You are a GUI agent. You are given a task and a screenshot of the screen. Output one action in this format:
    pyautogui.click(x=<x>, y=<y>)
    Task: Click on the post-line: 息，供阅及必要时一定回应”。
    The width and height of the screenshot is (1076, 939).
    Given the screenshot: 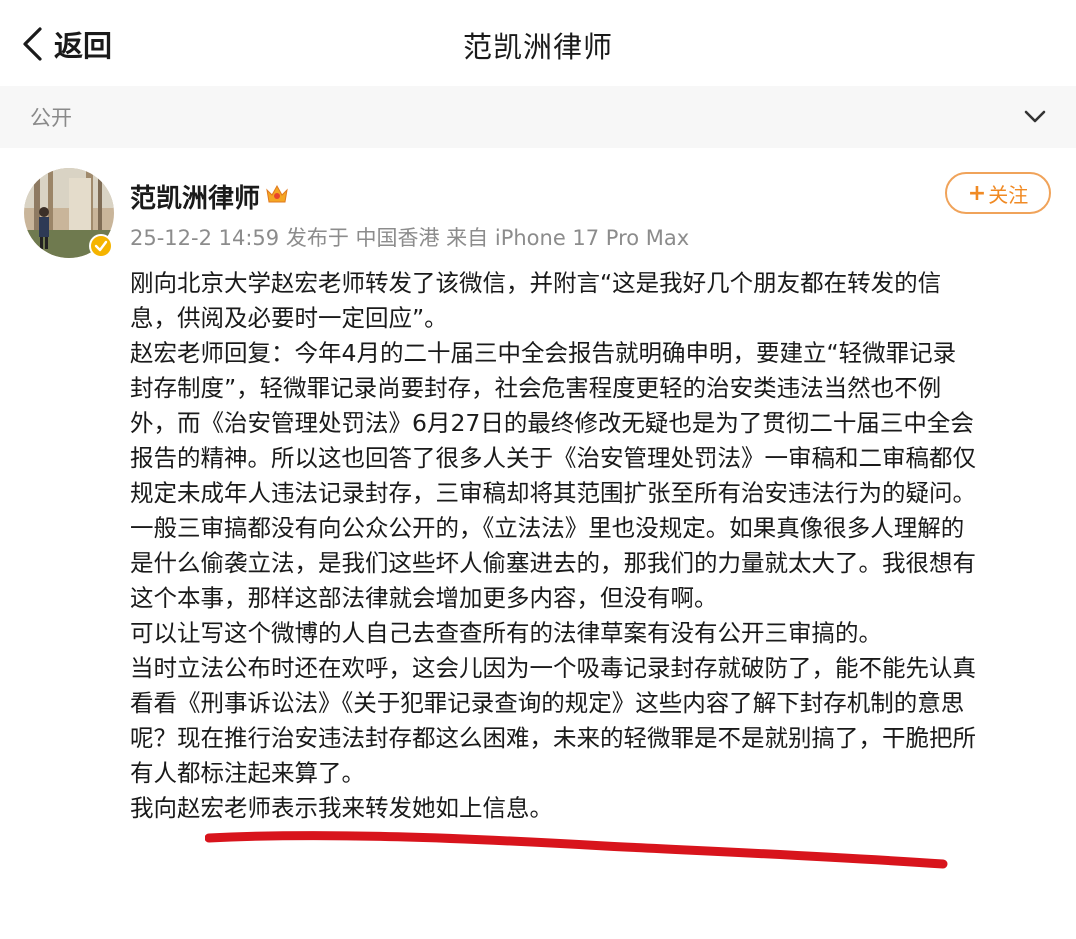 What is the action you would take?
    pyautogui.click(x=289, y=318)
    